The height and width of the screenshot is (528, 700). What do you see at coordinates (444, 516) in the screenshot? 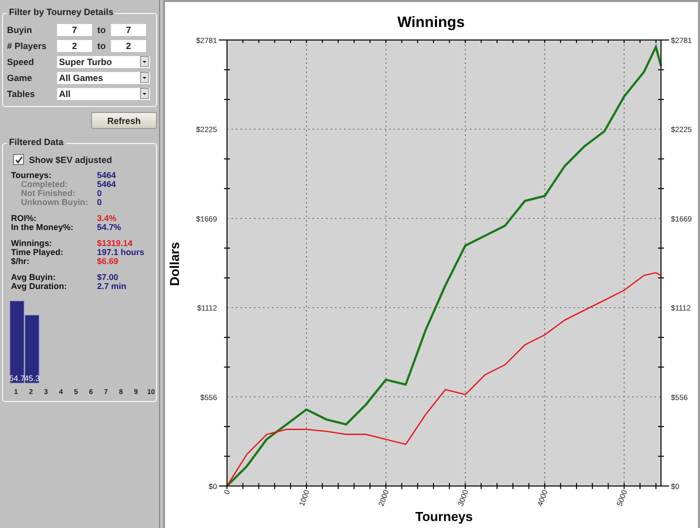
I see `axis-title: Tourneys` at bounding box center [444, 516].